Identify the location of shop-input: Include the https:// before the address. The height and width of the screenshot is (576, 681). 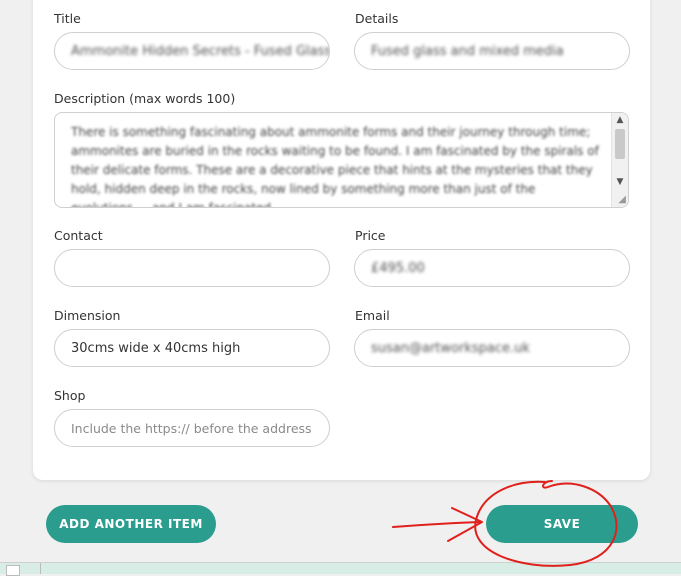
(192, 428).